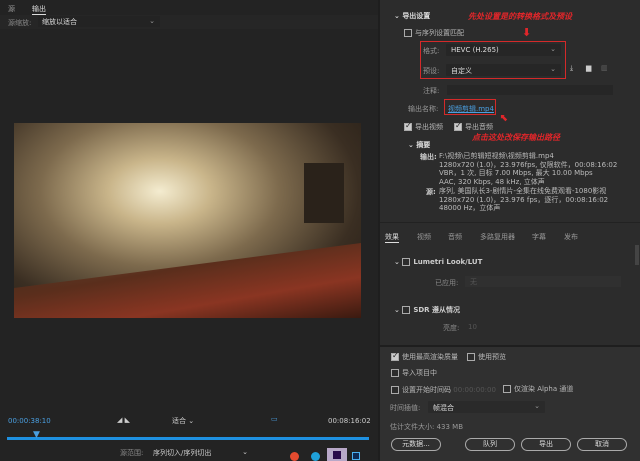  Describe the element at coordinates (436, 310) in the screenshot. I see `section-label: SDR 遵从情况` at that location.